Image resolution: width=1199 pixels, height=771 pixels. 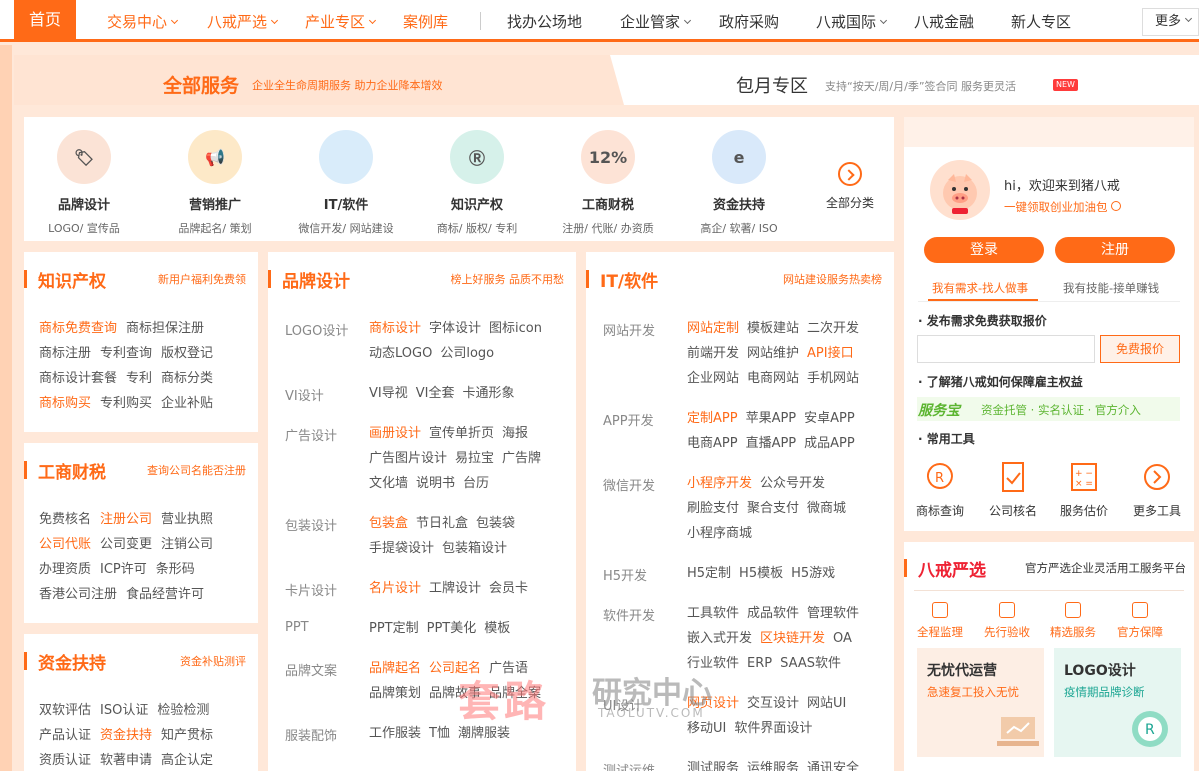 What do you see at coordinates (773, 328) in the screenshot?
I see `service-link: 模板建站` at bounding box center [773, 328].